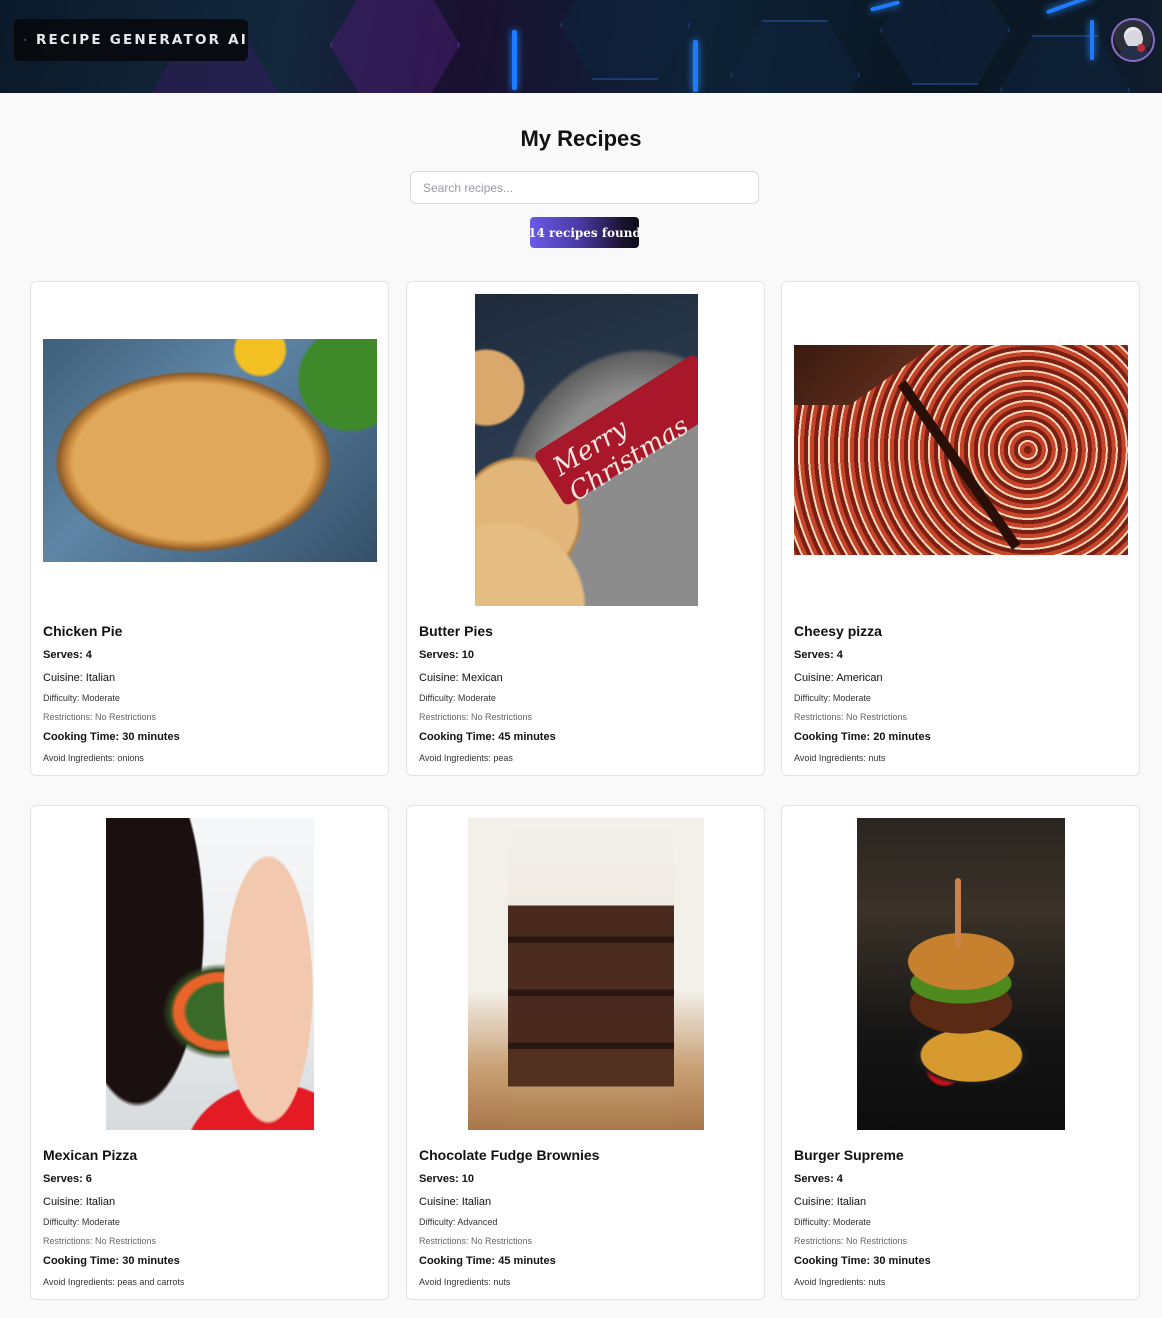 This screenshot has width=1162, height=1318. What do you see at coordinates (114, 1282) in the screenshot?
I see `recipe-avoid-ingredients: Avoid Ingredients: peas and carrots` at bounding box center [114, 1282].